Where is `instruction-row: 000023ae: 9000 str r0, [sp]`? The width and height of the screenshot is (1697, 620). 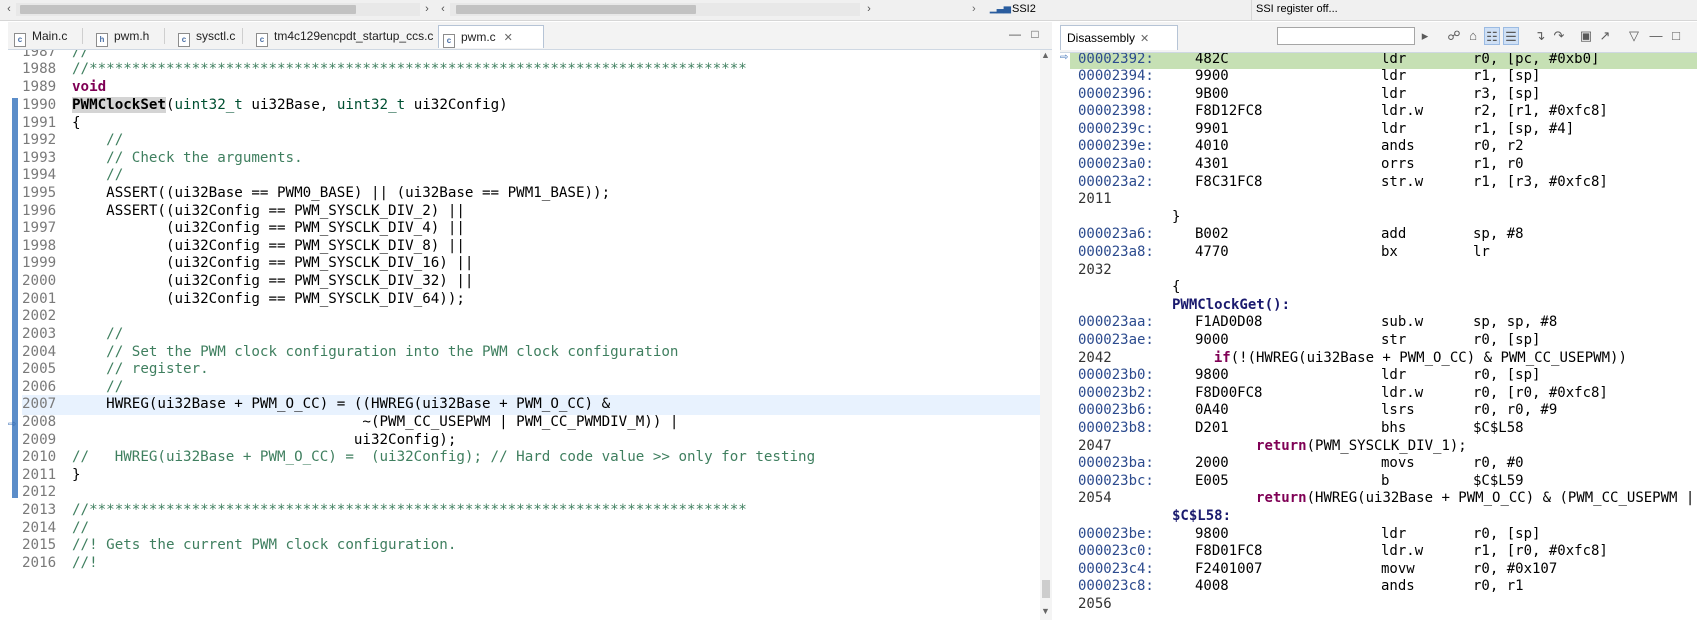
instruction-row: 000023ae: 9000 str r0, [sp] is located at coordinates (1383, 340).